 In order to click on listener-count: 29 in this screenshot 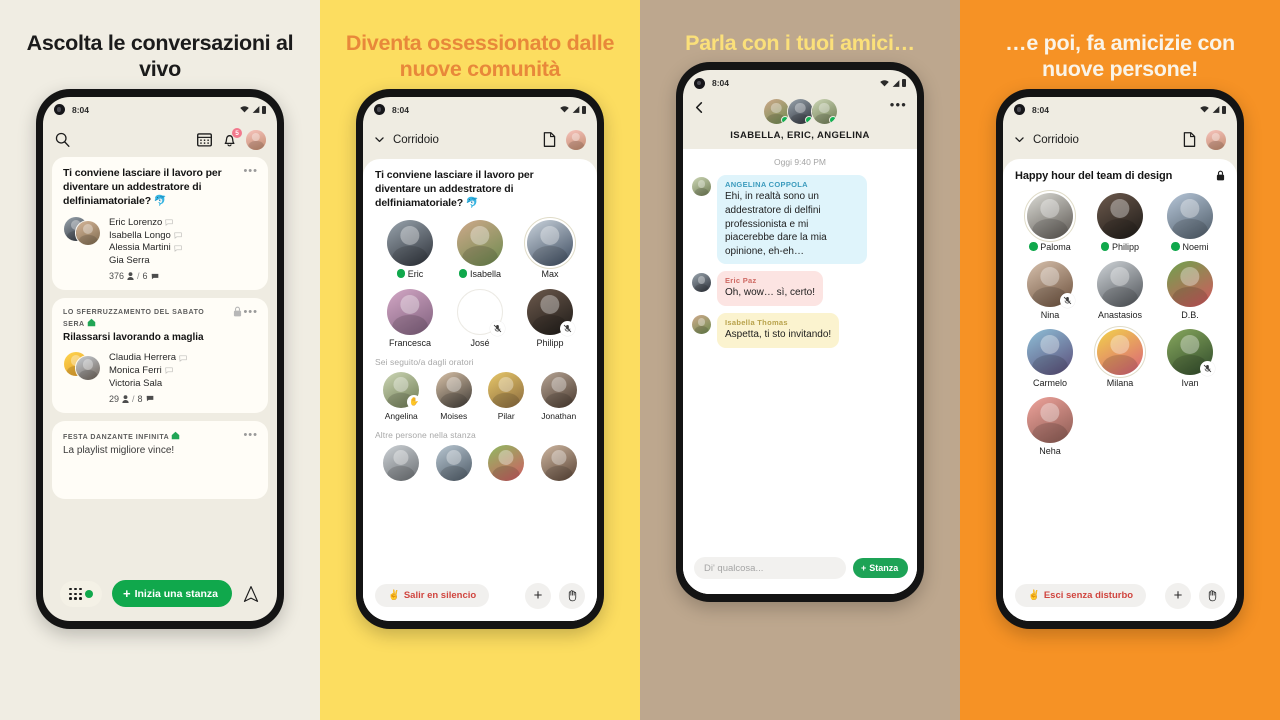, I will do `click(114, 398)`.